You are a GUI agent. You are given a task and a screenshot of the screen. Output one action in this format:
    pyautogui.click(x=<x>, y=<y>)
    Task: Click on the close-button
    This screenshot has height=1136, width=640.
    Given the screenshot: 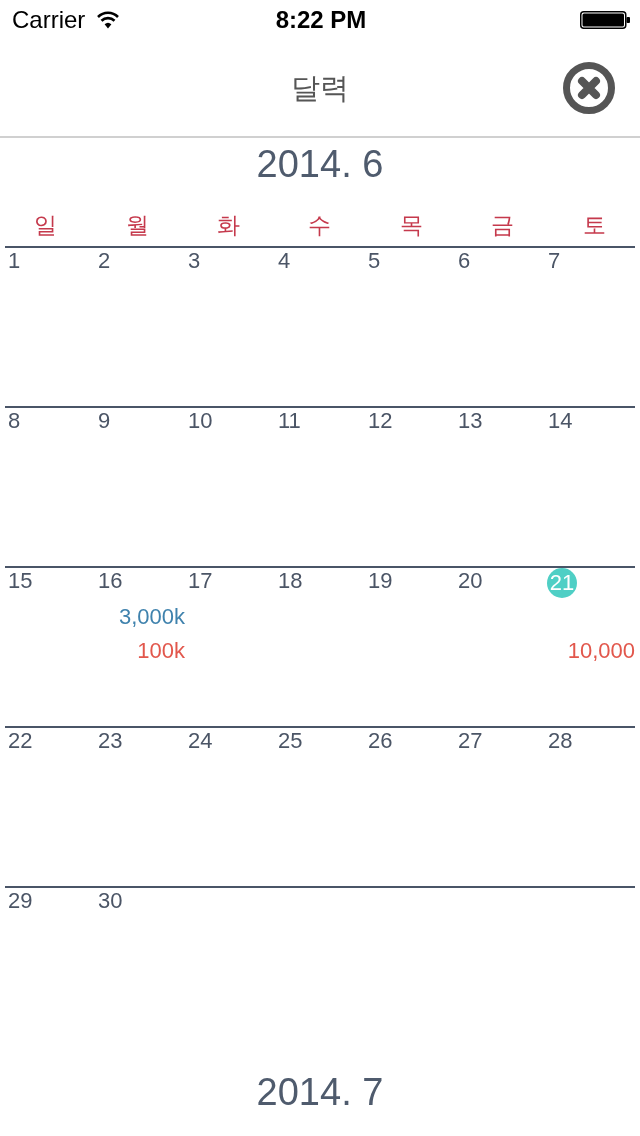 What is the action you would take?
    pyautogui.click(x=589, y=88)
    